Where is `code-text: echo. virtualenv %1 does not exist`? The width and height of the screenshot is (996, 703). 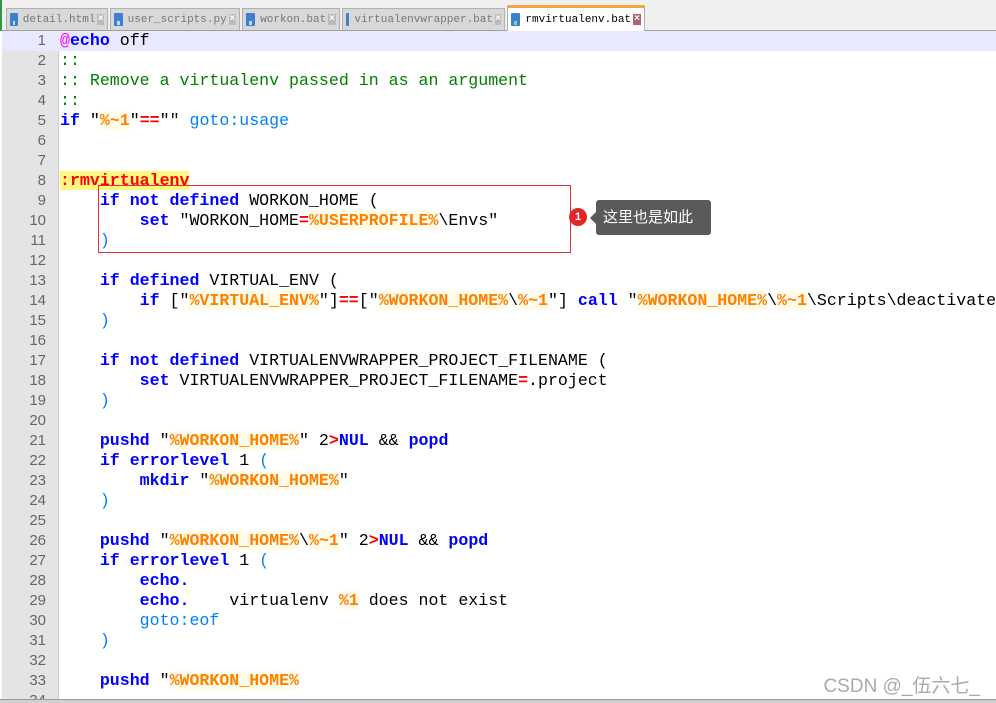 code-text: echo. virtualenv %1 does not exist is located at coordinates (284, 601).